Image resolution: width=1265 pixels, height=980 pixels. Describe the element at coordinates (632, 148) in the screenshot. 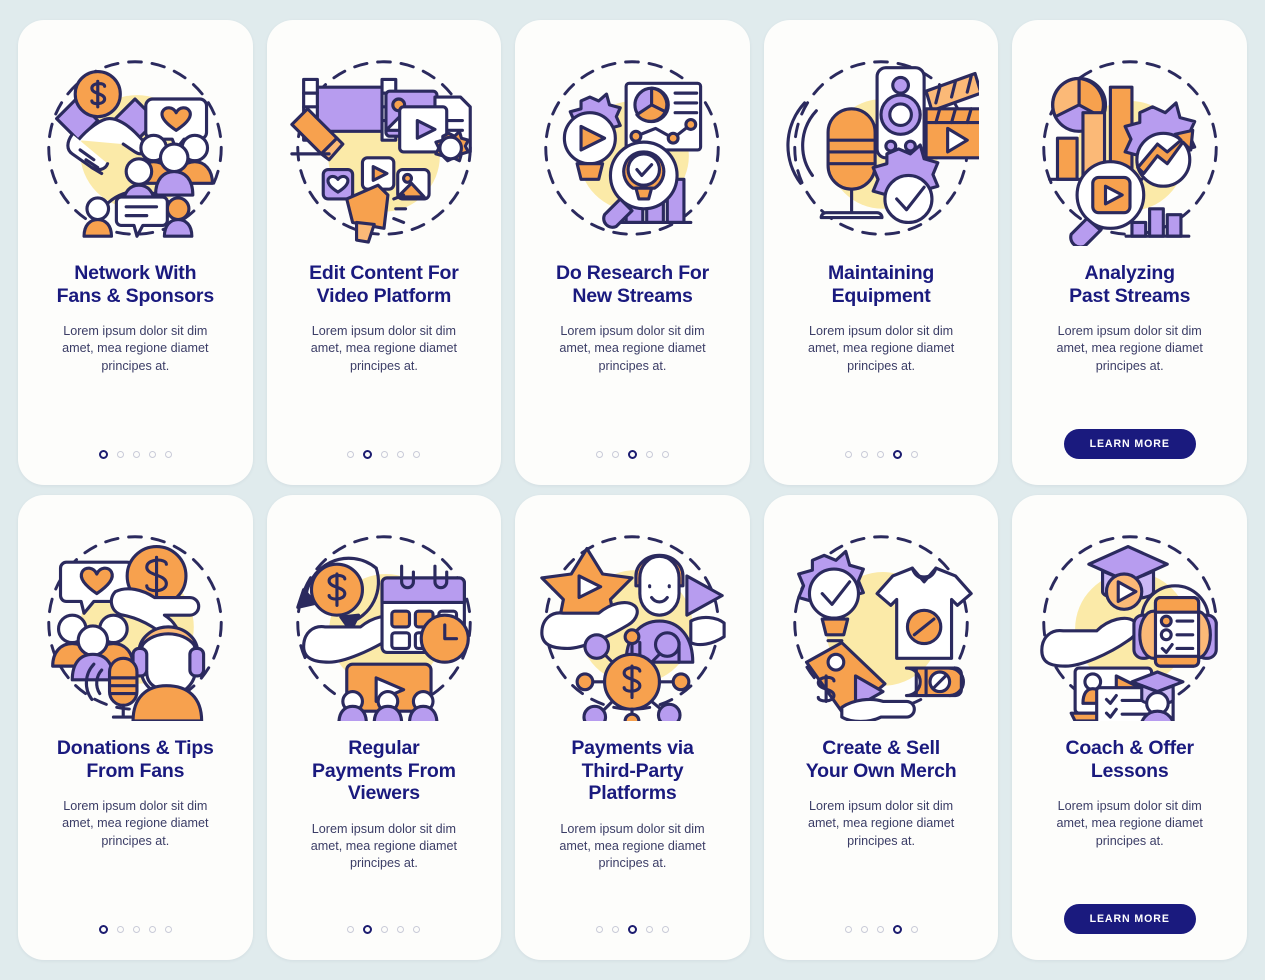

I see `illustration-research-analytics` at that location.